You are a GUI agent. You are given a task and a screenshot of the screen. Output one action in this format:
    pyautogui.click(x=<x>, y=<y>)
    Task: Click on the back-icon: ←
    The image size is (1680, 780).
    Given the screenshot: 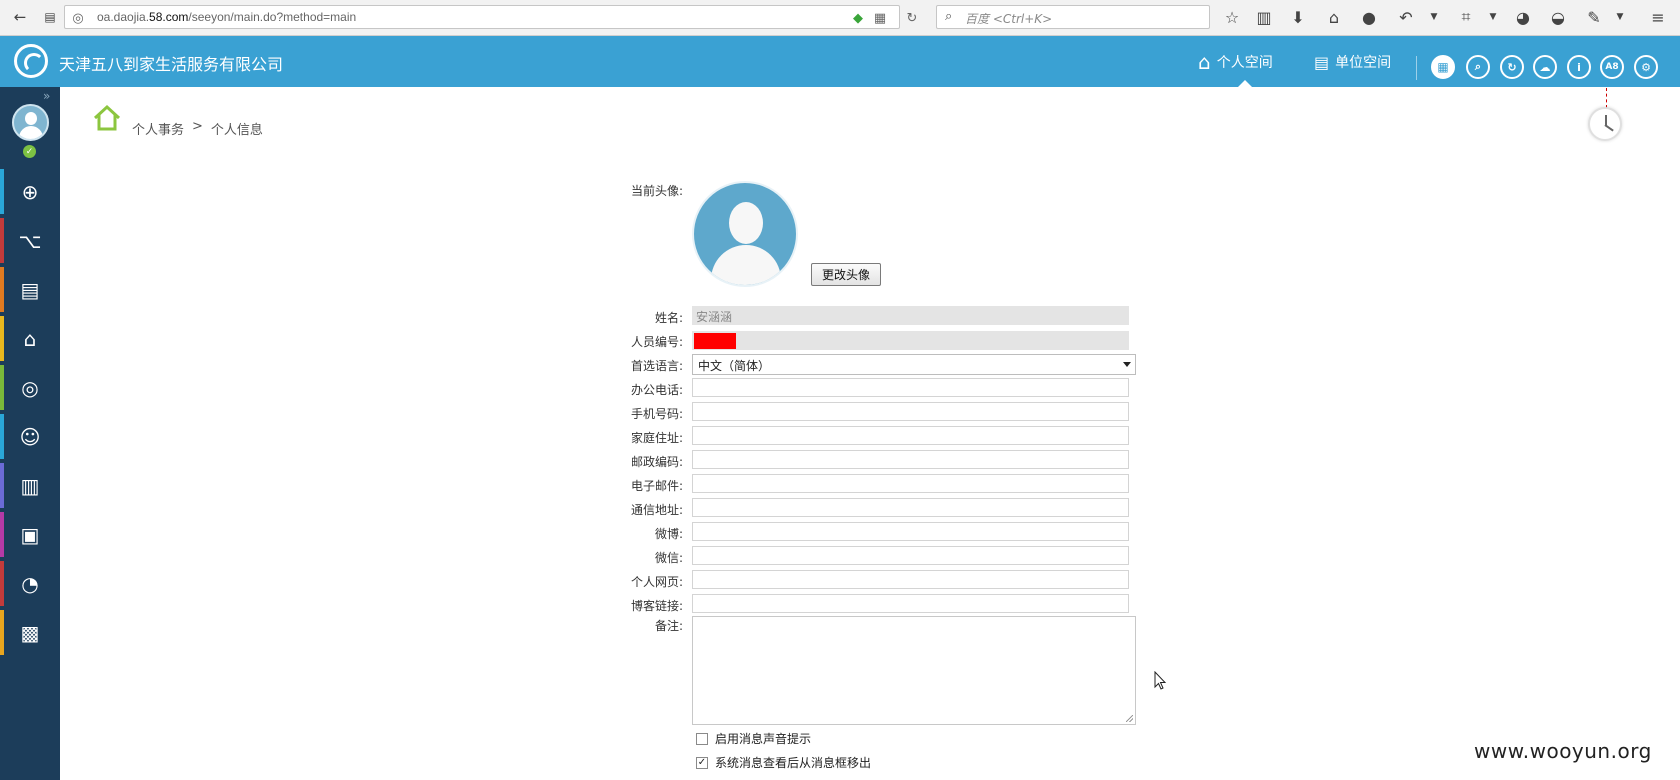 What is the action you would take?
    pyautogui.click(x=20, y=17)
    